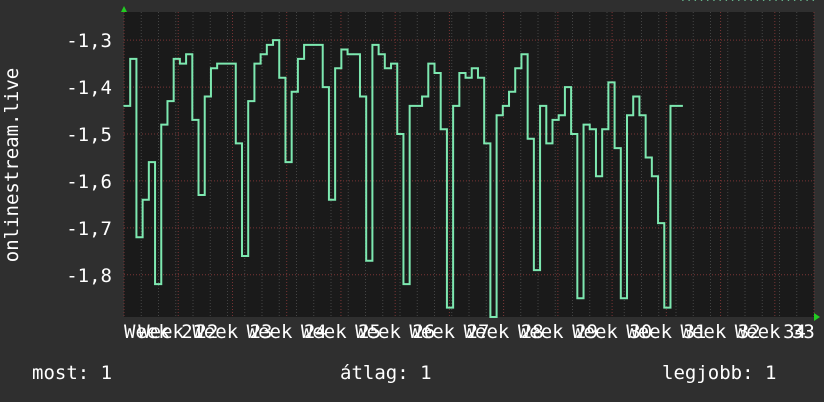 The height and width of the screenshot is (402, 824). Describe the element at coordinates (89, 135) in the screenshot. I see `y-tick-label: -1,5` at that location.